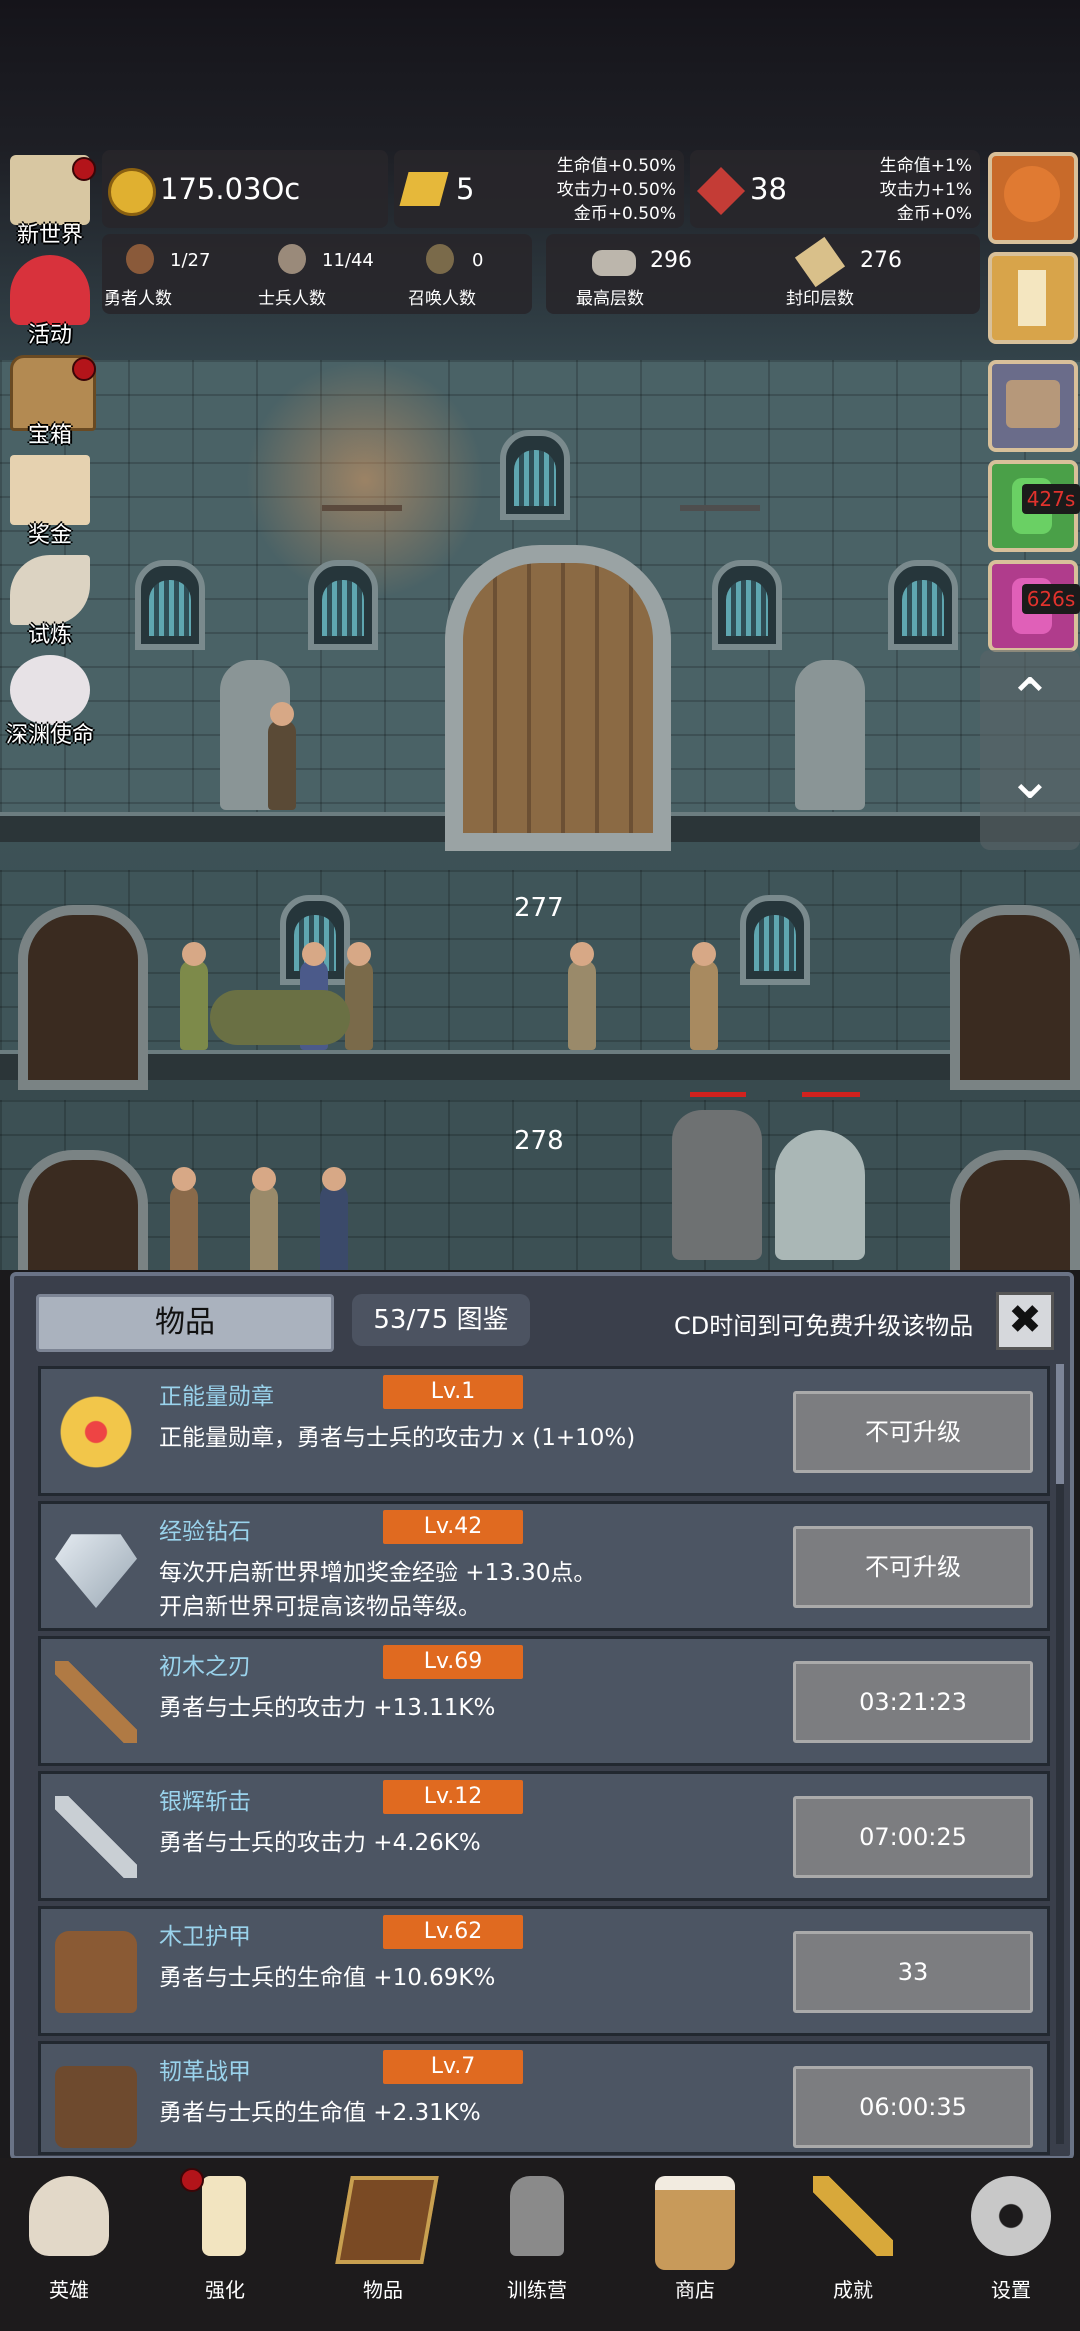 The width and height of the screenshot is (1080, 2331). What do you see at coordinates (49, 335) in the screenshot?
I see `side-button-label: 活动` at bounding box center [49, 335].